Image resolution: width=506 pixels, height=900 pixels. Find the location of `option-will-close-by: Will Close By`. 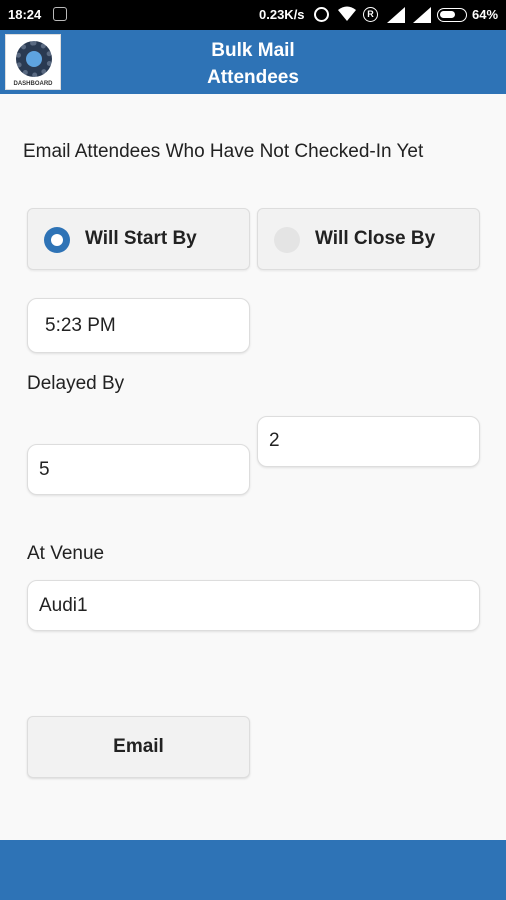

option-will-close-by: Will Close By is located at coordinates (368, 239).